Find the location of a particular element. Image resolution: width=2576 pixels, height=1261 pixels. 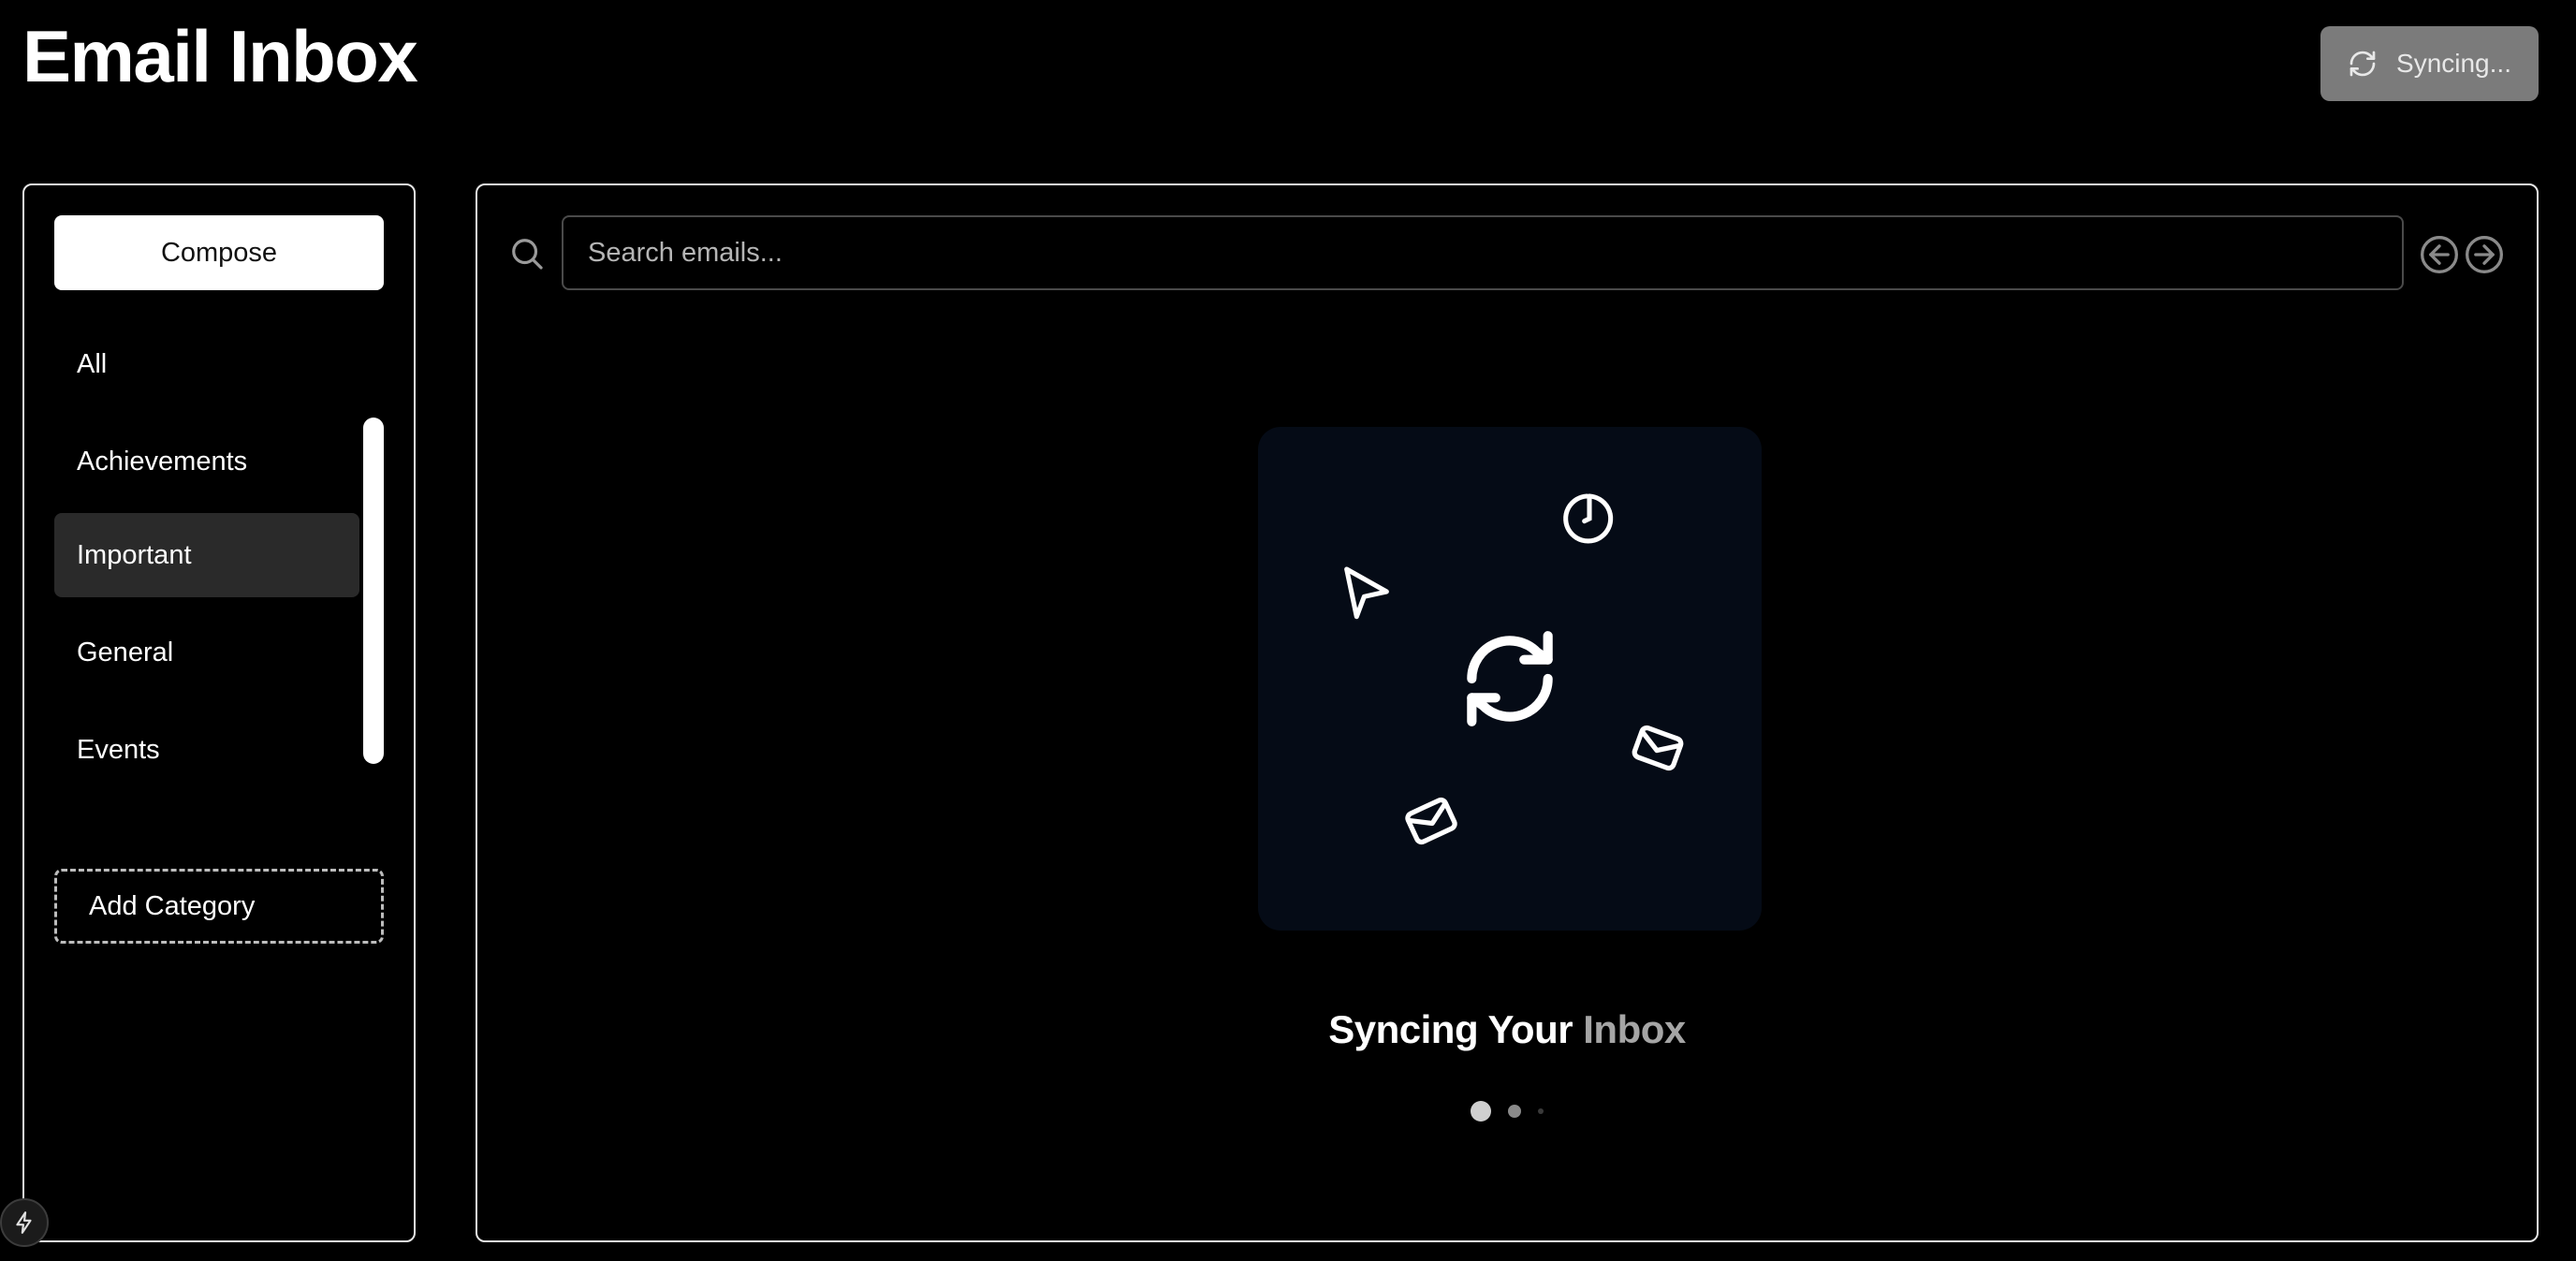

add-category-button: Add Category is located at coordinates (219, 906).